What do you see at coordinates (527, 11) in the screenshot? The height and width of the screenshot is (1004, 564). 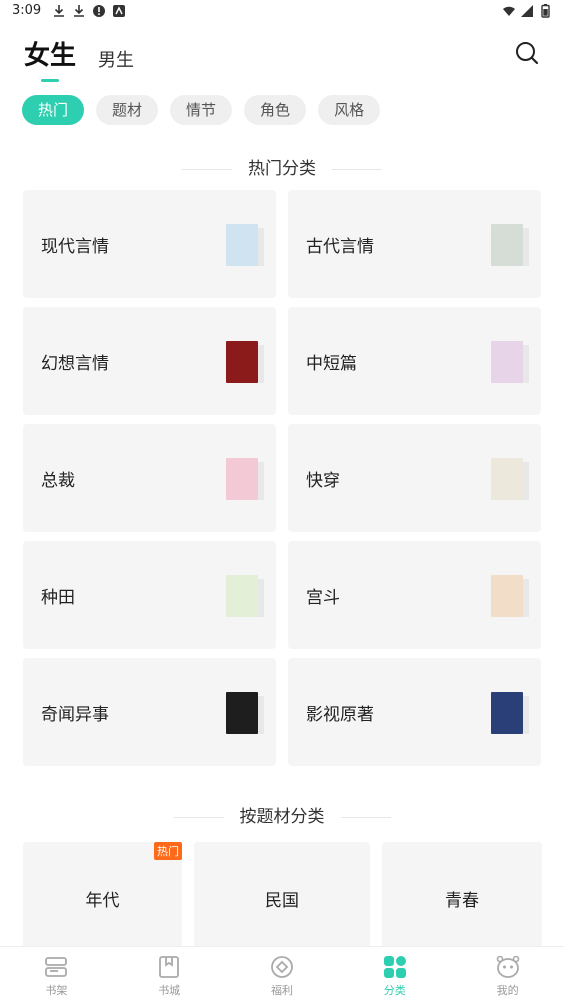 I see `signal-icon` at bounding box center [527, 11].